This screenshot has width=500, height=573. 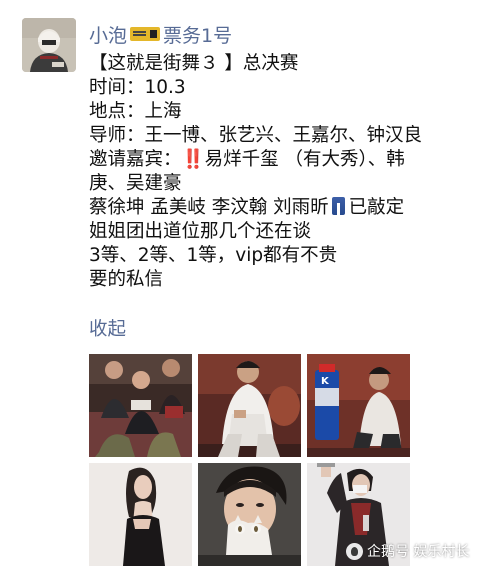 I want to click on post-line-guests: 邀请嘉宾：‼️ 易烊千玺 （有大秀）、韩, so click(x=291, y=160).